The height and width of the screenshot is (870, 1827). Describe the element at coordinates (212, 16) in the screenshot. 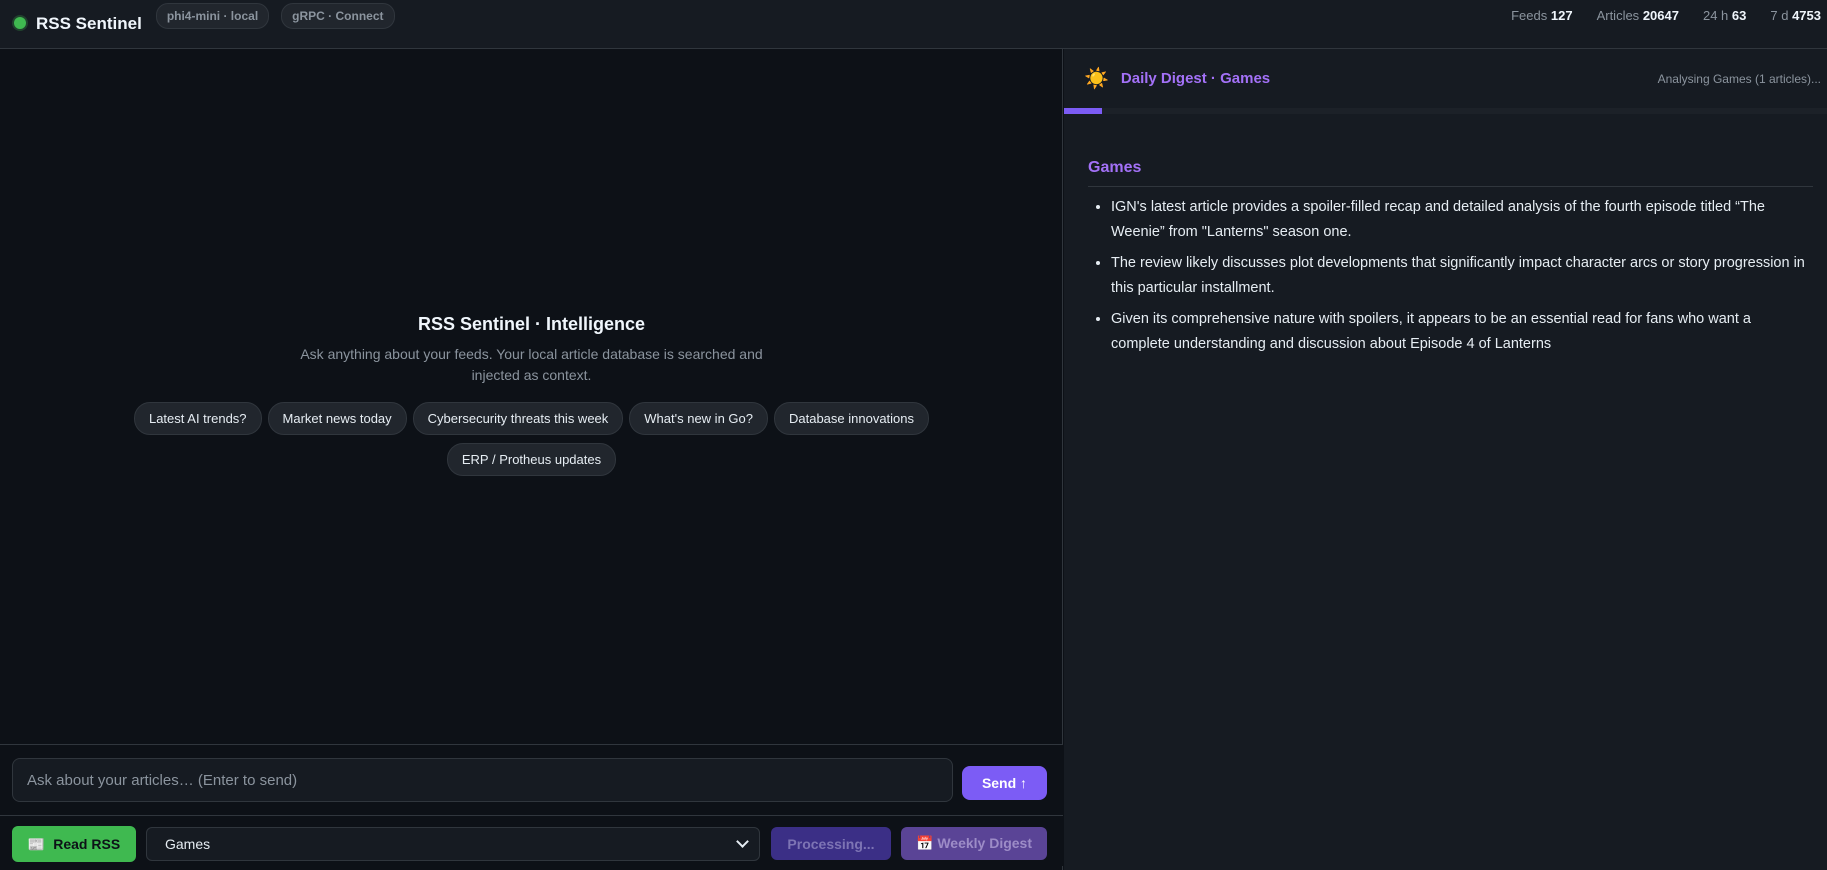

I see `model-pill: phi4-mini · local` at that location.